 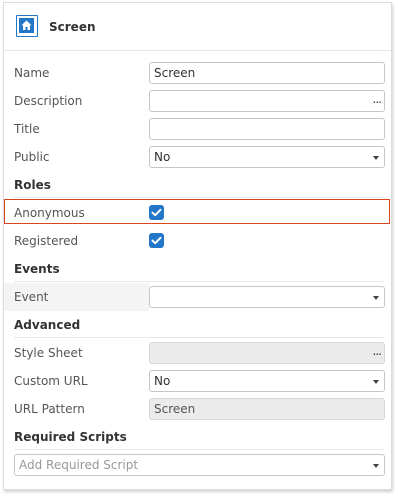 I want to click on event-row: Event, so click(x=197, y=297).